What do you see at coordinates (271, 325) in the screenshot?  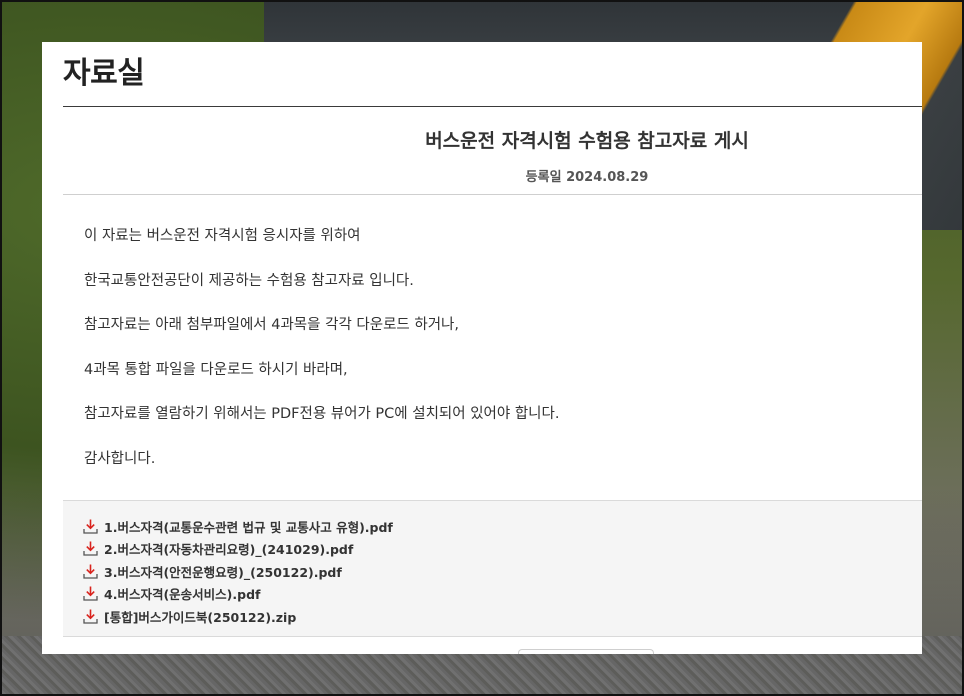 I see `body-paragraph: 참고자료는 아래 첨부파일에서 4과목을 각각 다운로드 하거나,` at bounding box center [271, 325].